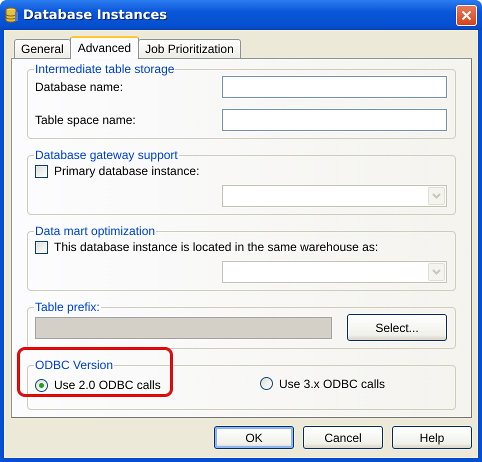 This screenshot has width=482, height=462. Describe the element at coordinates (107, 385) in the screenshot. I see `radio-label: Use 2.0 ODBC calls` at that location.